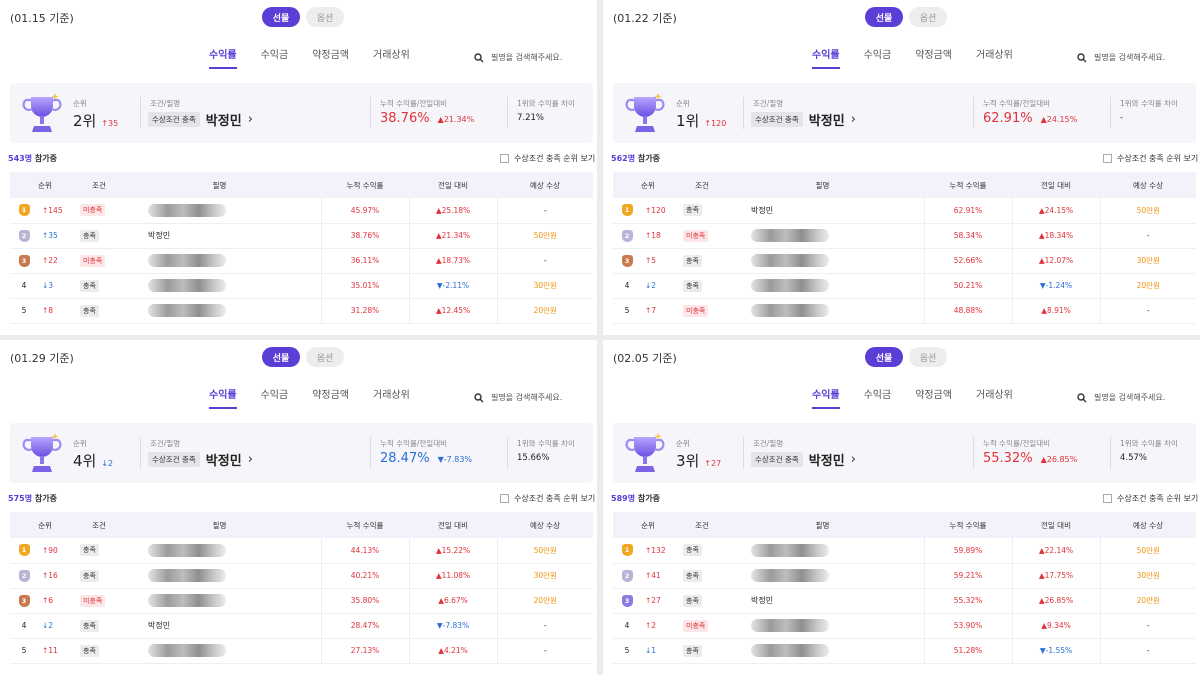 This screenshot has width=1200, height=675. I want to click on table-row: 1 ↑132 충족 59.89% ▲22.14% 50만원, so click(904, 551).